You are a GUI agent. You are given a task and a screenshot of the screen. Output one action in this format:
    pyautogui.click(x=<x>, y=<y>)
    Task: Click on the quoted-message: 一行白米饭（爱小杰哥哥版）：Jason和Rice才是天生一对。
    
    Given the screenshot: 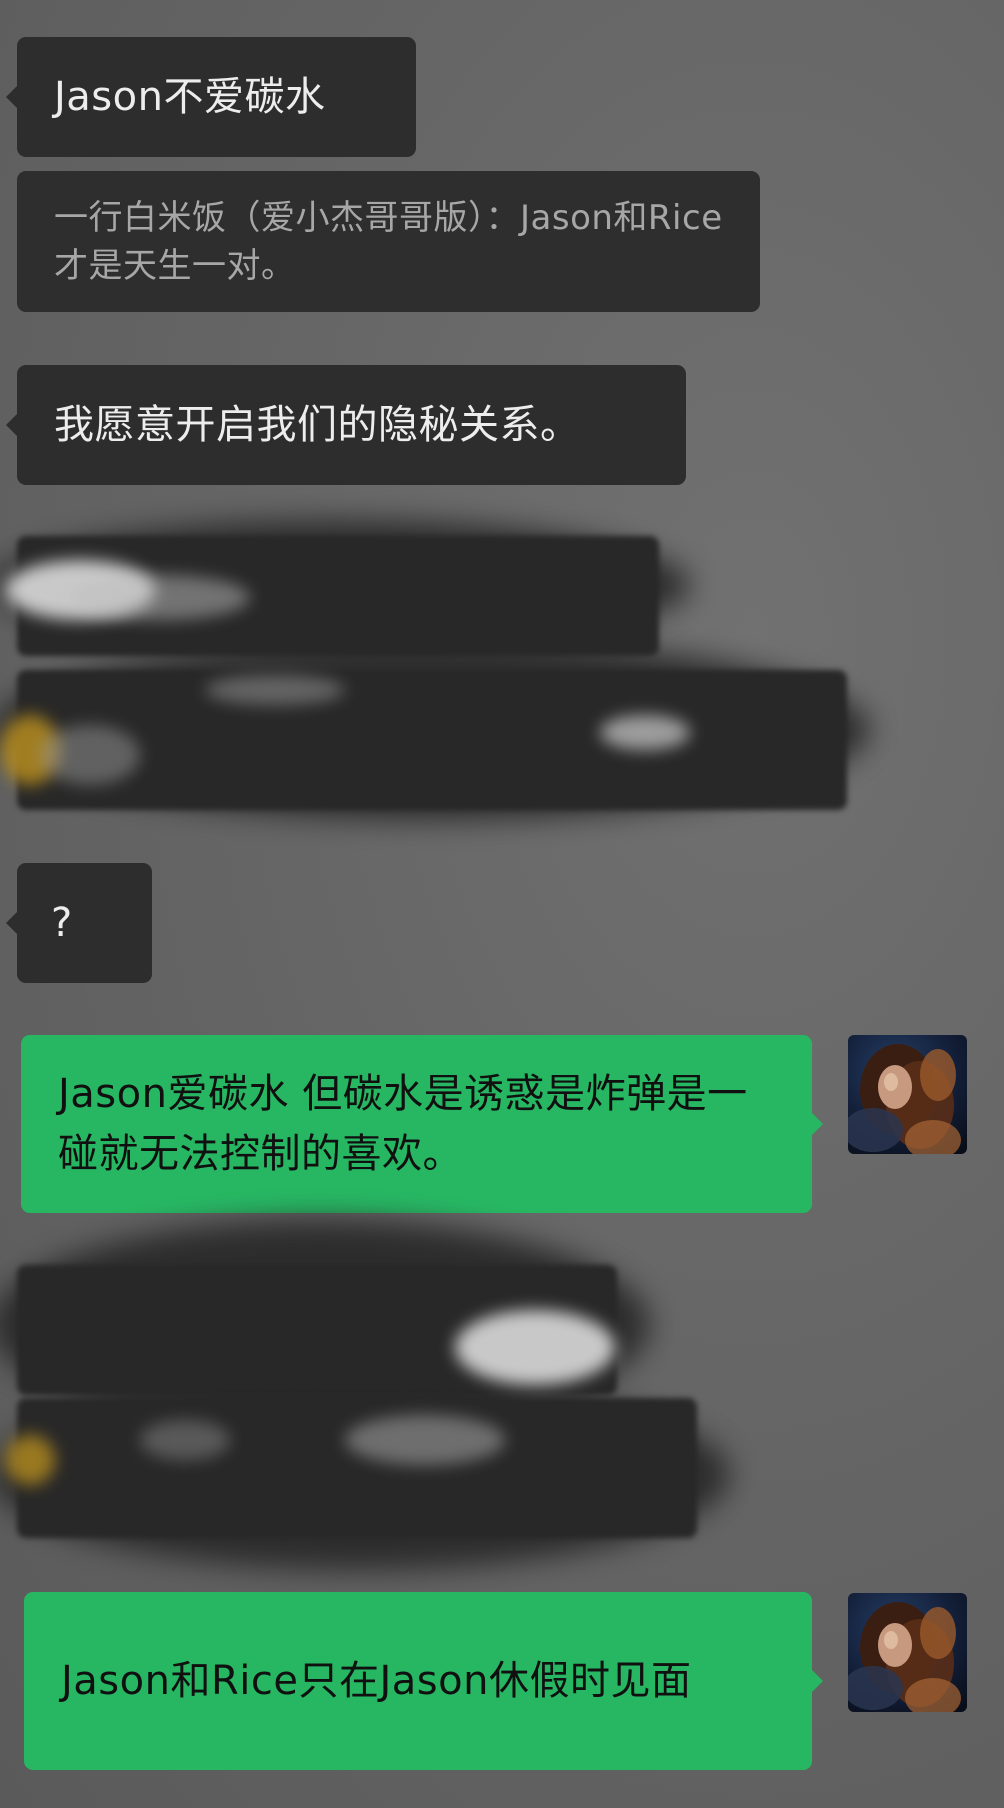 What is the action you would take?
    pyautogui.click(x=388, y=241)
    